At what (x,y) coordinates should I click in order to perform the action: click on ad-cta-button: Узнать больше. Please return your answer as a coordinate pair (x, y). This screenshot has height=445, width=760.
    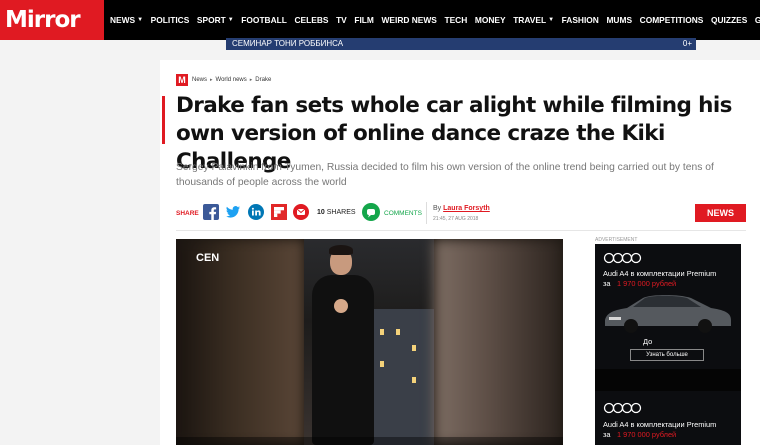
    Looking at the image, I should click on (667, 355).